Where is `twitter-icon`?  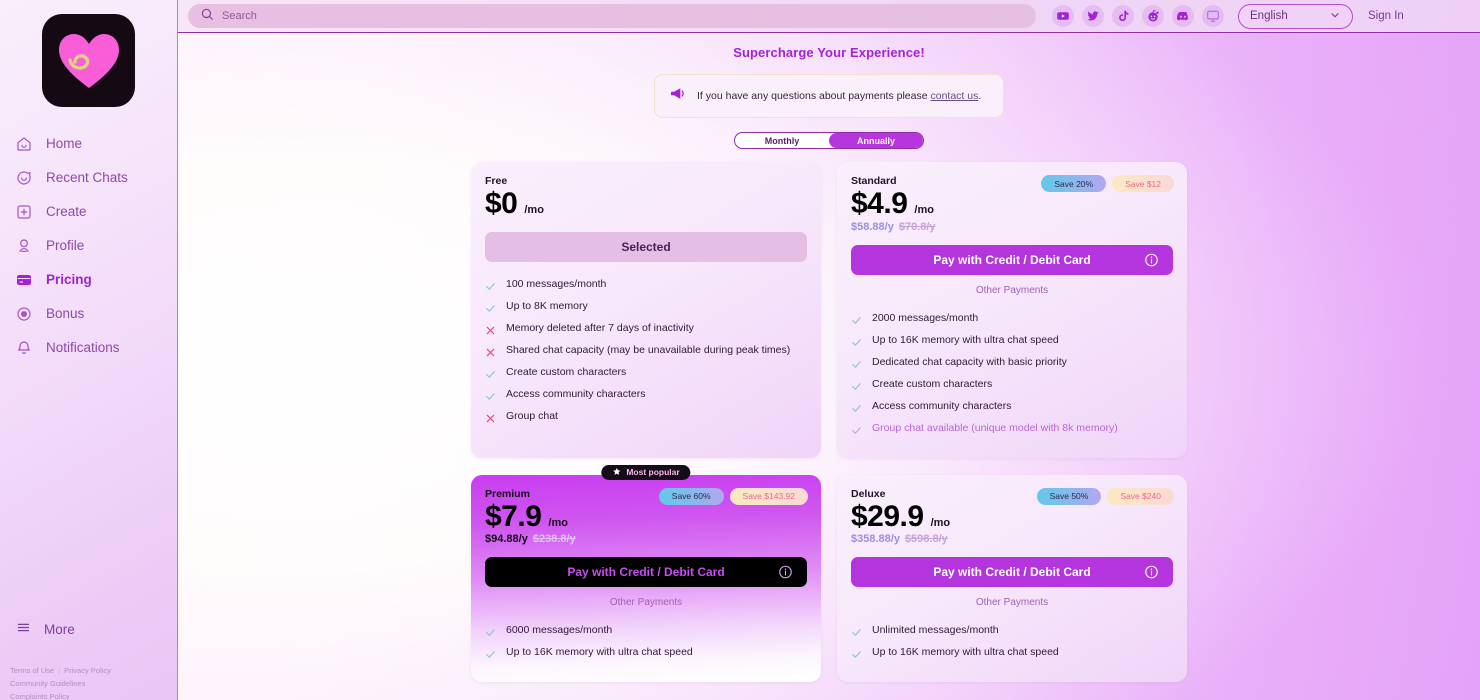 twitter-icon is located at coordinates (1093, 16).